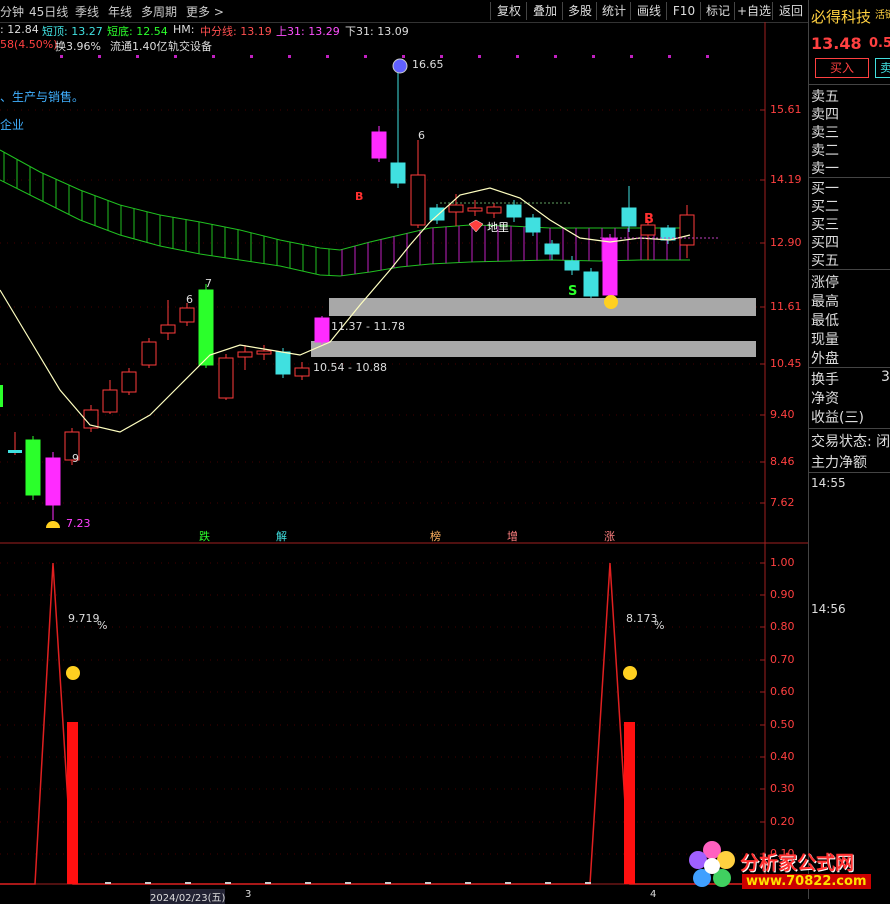 This screenshot has height=904, width=890. What do you see at coordinates (428, 64) in the screenshot?
I see `peak-price-label: 16.65` at bounding box center [428, 64].